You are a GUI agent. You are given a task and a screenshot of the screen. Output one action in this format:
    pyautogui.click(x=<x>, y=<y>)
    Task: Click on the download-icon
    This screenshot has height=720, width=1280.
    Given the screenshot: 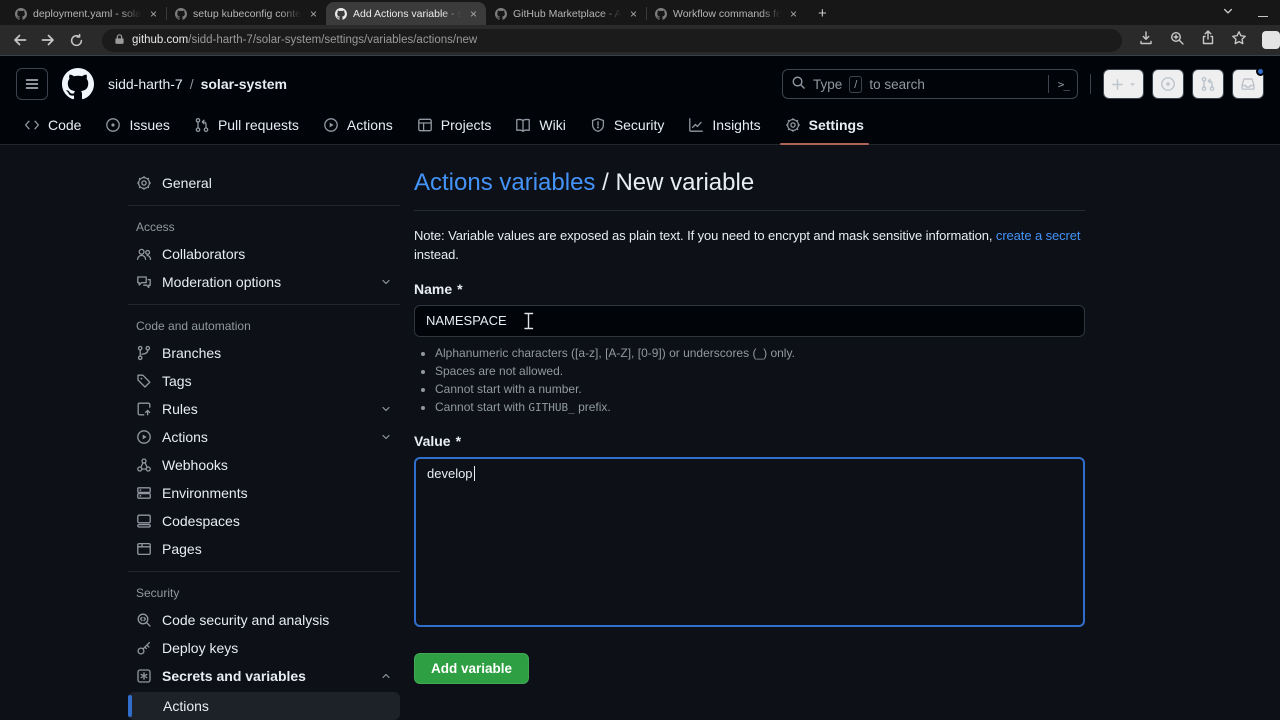 What is the action you would take?
    pyautogui.click(x=1146, y=40)
    